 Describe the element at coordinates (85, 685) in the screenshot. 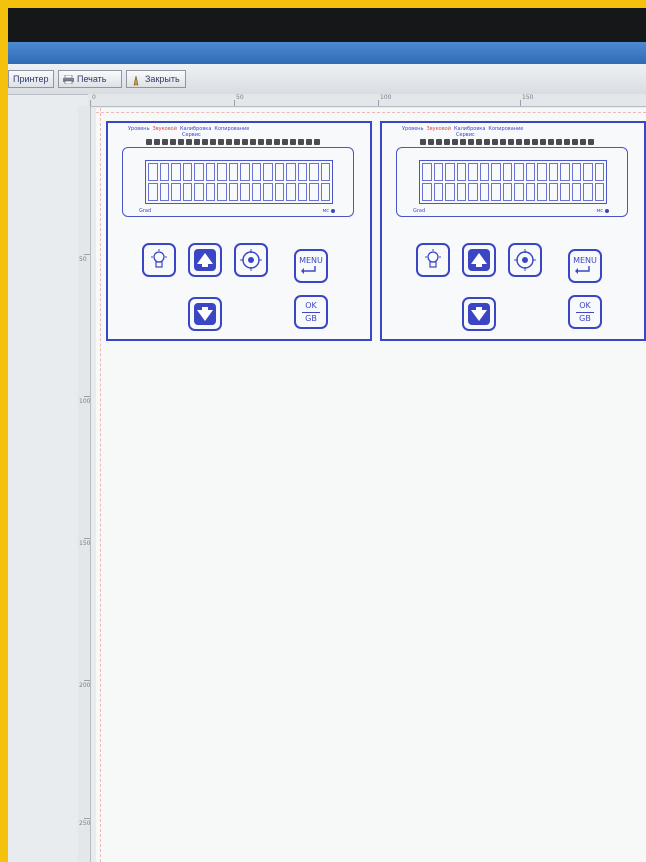

I see `ruler-mark: 200` at that location.